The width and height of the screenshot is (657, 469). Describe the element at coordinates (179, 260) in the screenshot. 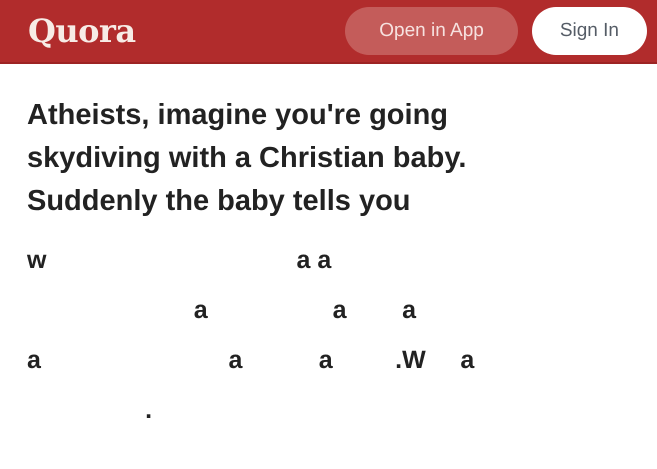

I see `answer-text: w a a` at that location.